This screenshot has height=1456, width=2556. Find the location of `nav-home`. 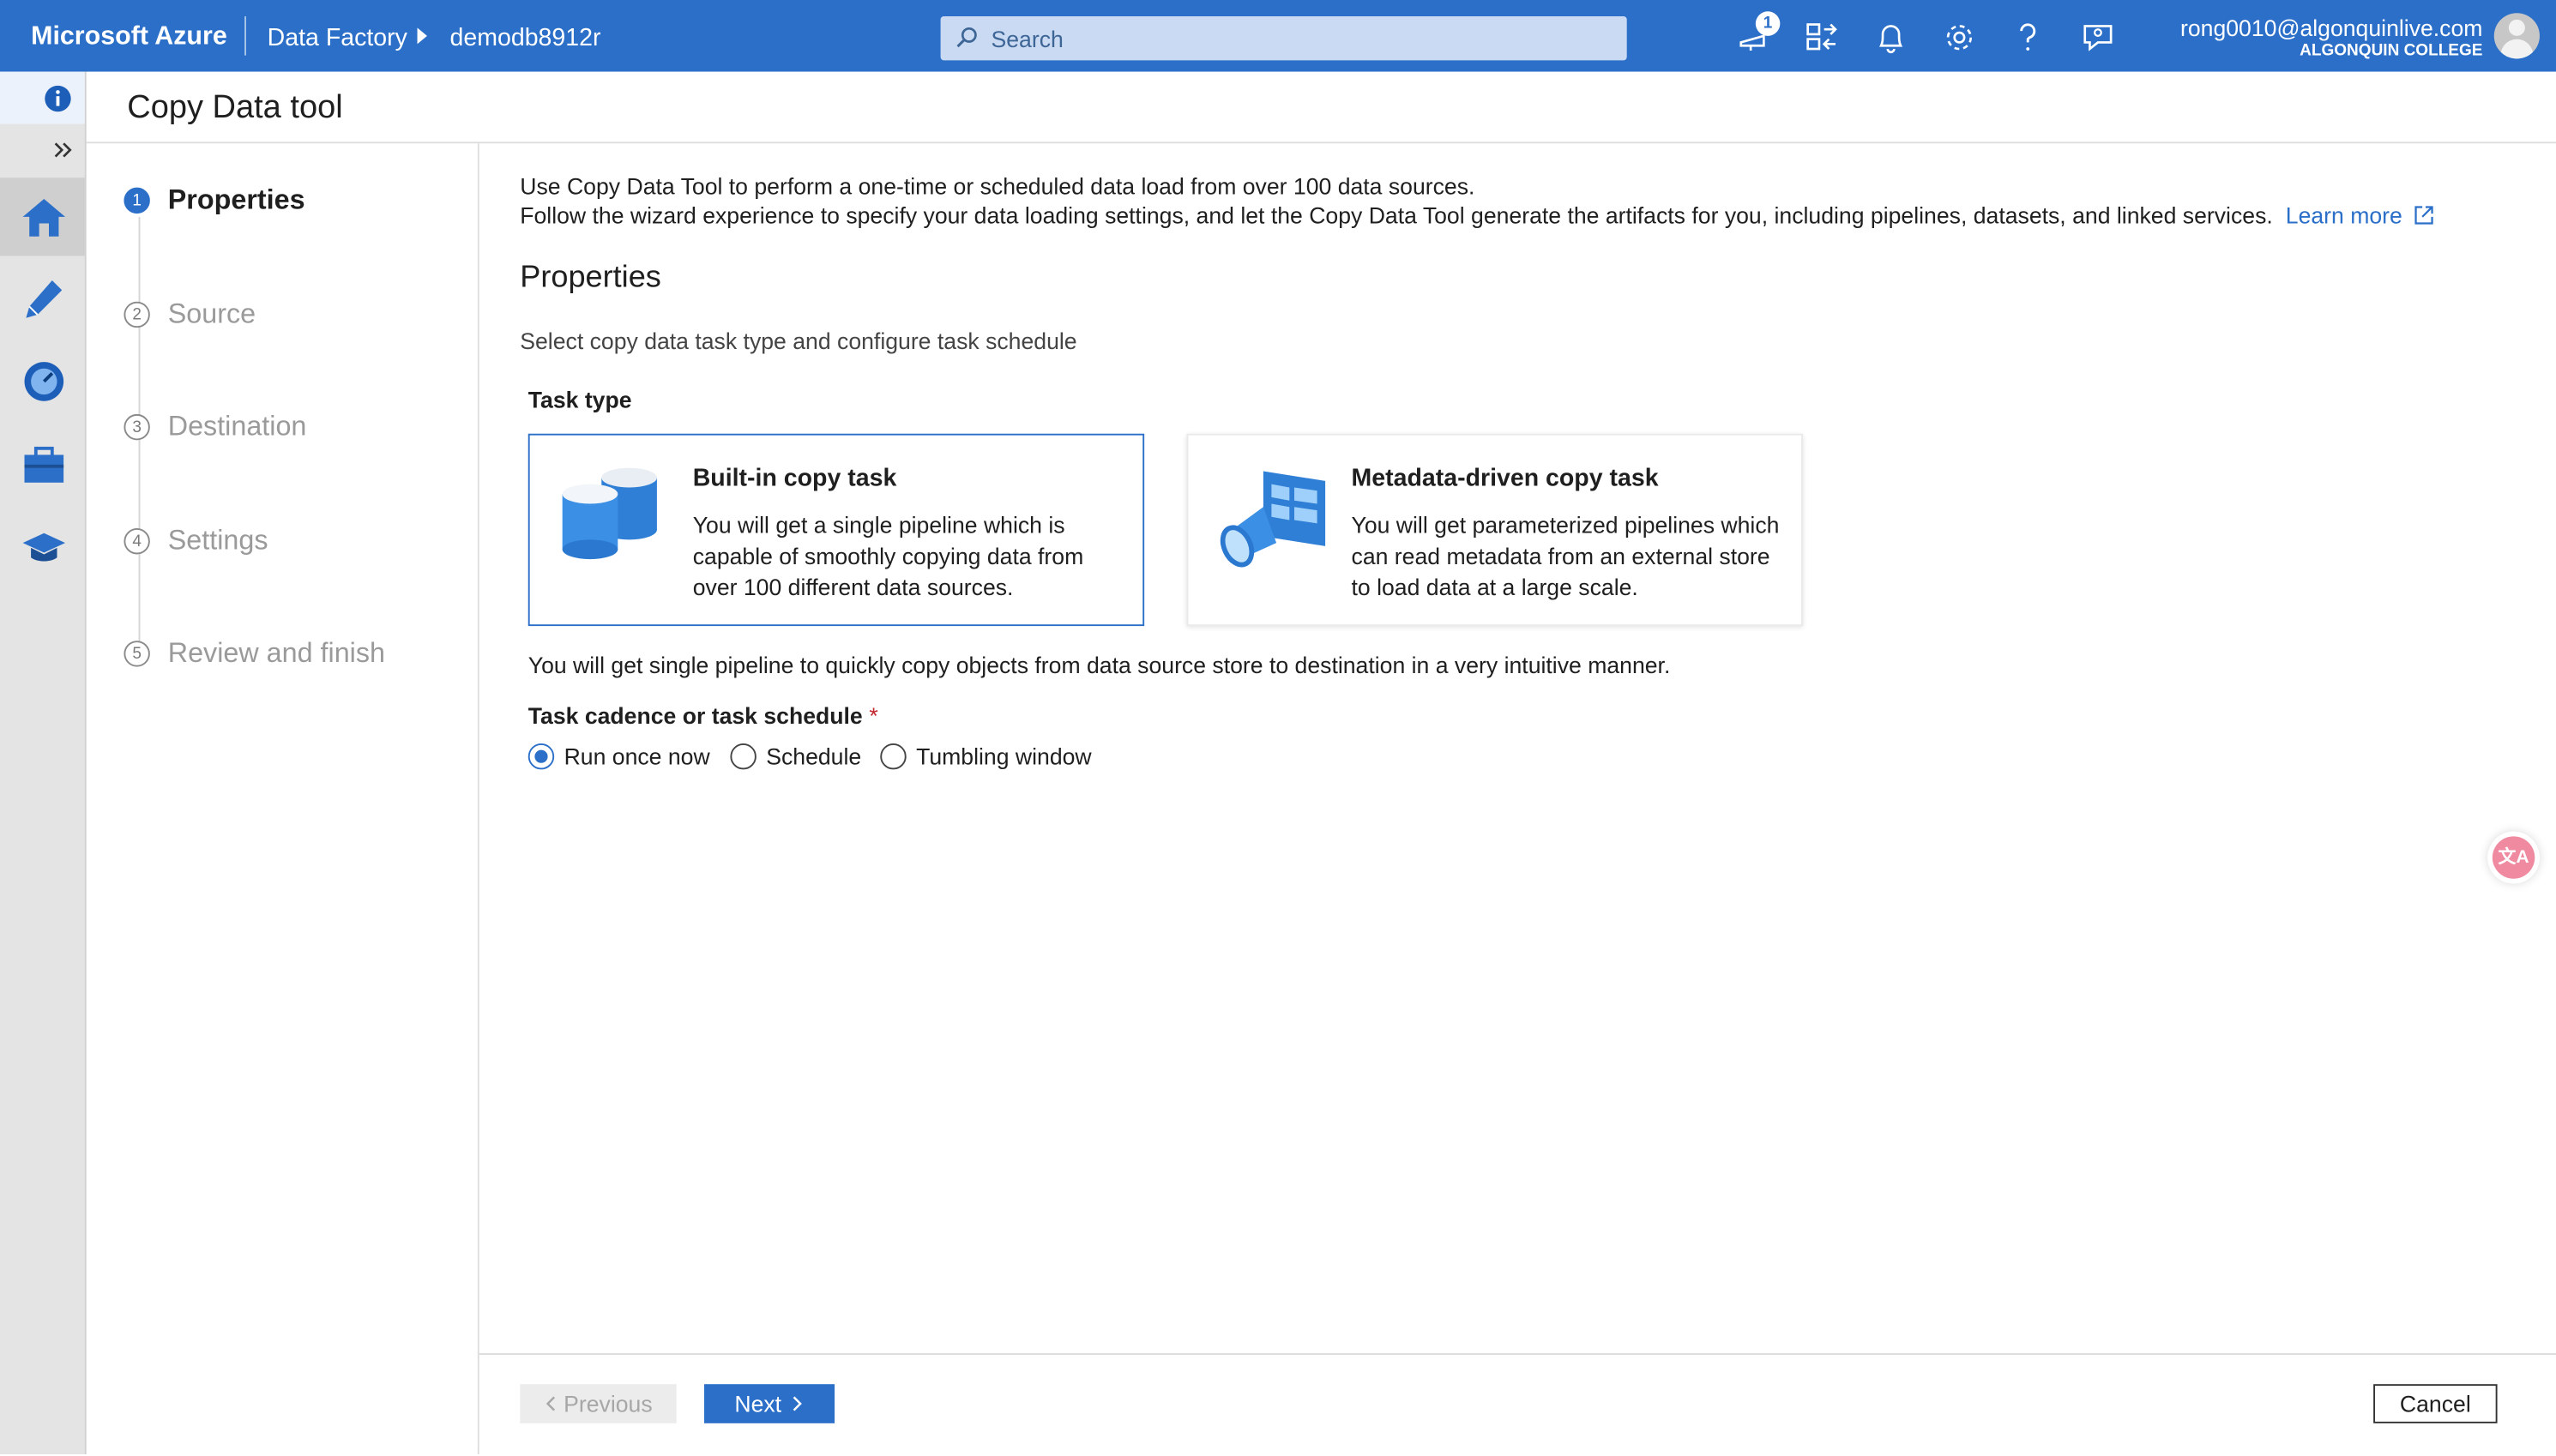

nav-home is located at coordinates (42, 216).